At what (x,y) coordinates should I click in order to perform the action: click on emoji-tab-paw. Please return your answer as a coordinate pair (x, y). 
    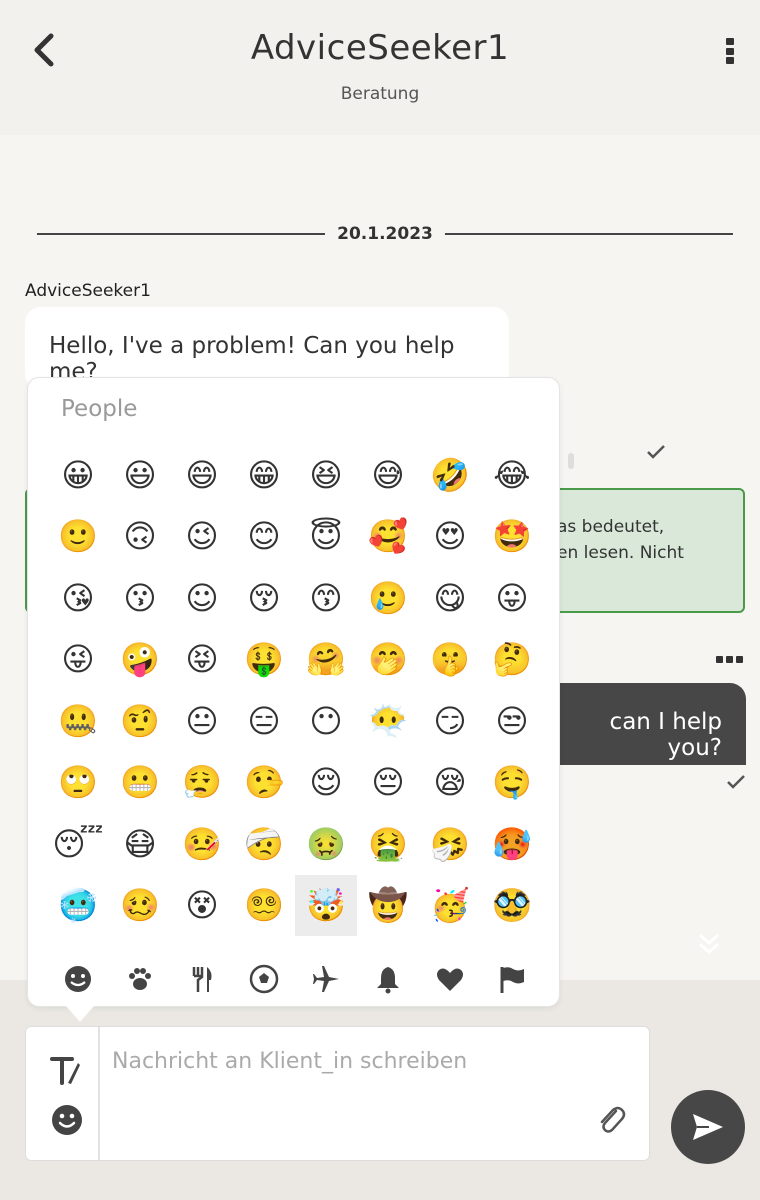
    Looking at the image, I should click on (140, 979).